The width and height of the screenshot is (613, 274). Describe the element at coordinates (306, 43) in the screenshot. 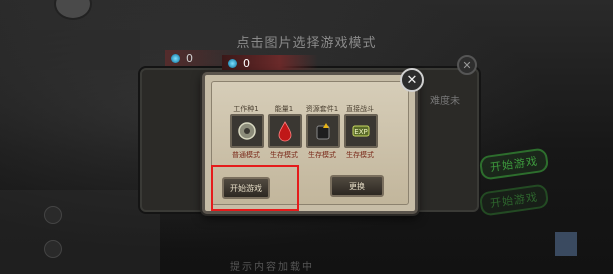

I see `page-title: 点击图片选择游戏模式` at that location.